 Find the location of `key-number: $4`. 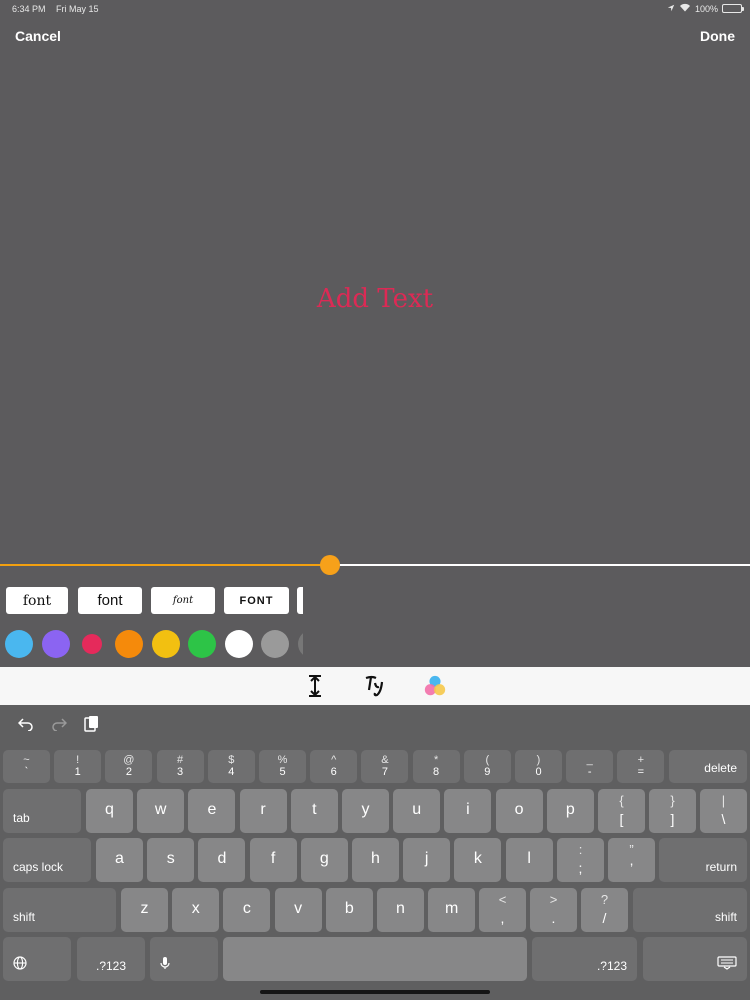

key-number: $4 is located at coordinates (231, 766).